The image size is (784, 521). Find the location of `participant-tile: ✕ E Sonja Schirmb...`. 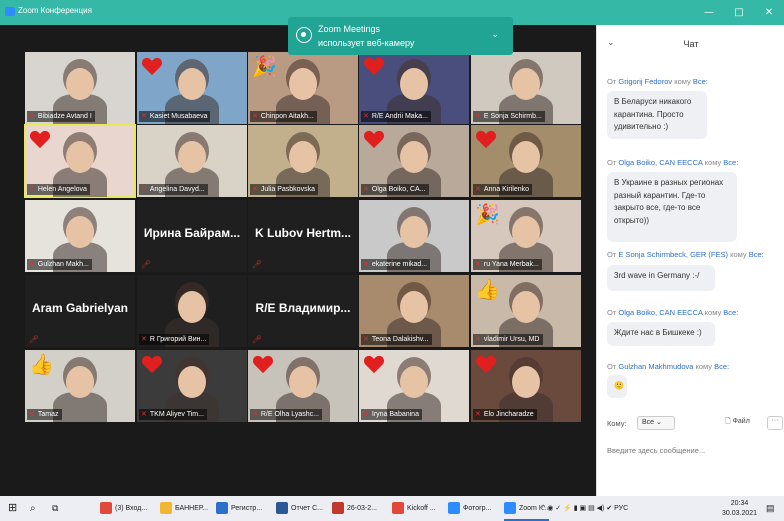

participant-tile: ✕ E Sonja Schirmb... is located at coordinates (526, 88).